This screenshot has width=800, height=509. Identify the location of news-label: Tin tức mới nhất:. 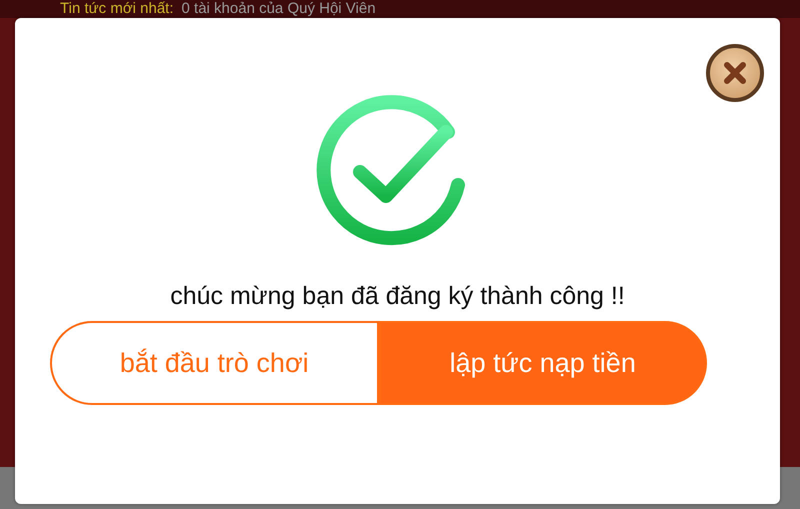
(117, 9).